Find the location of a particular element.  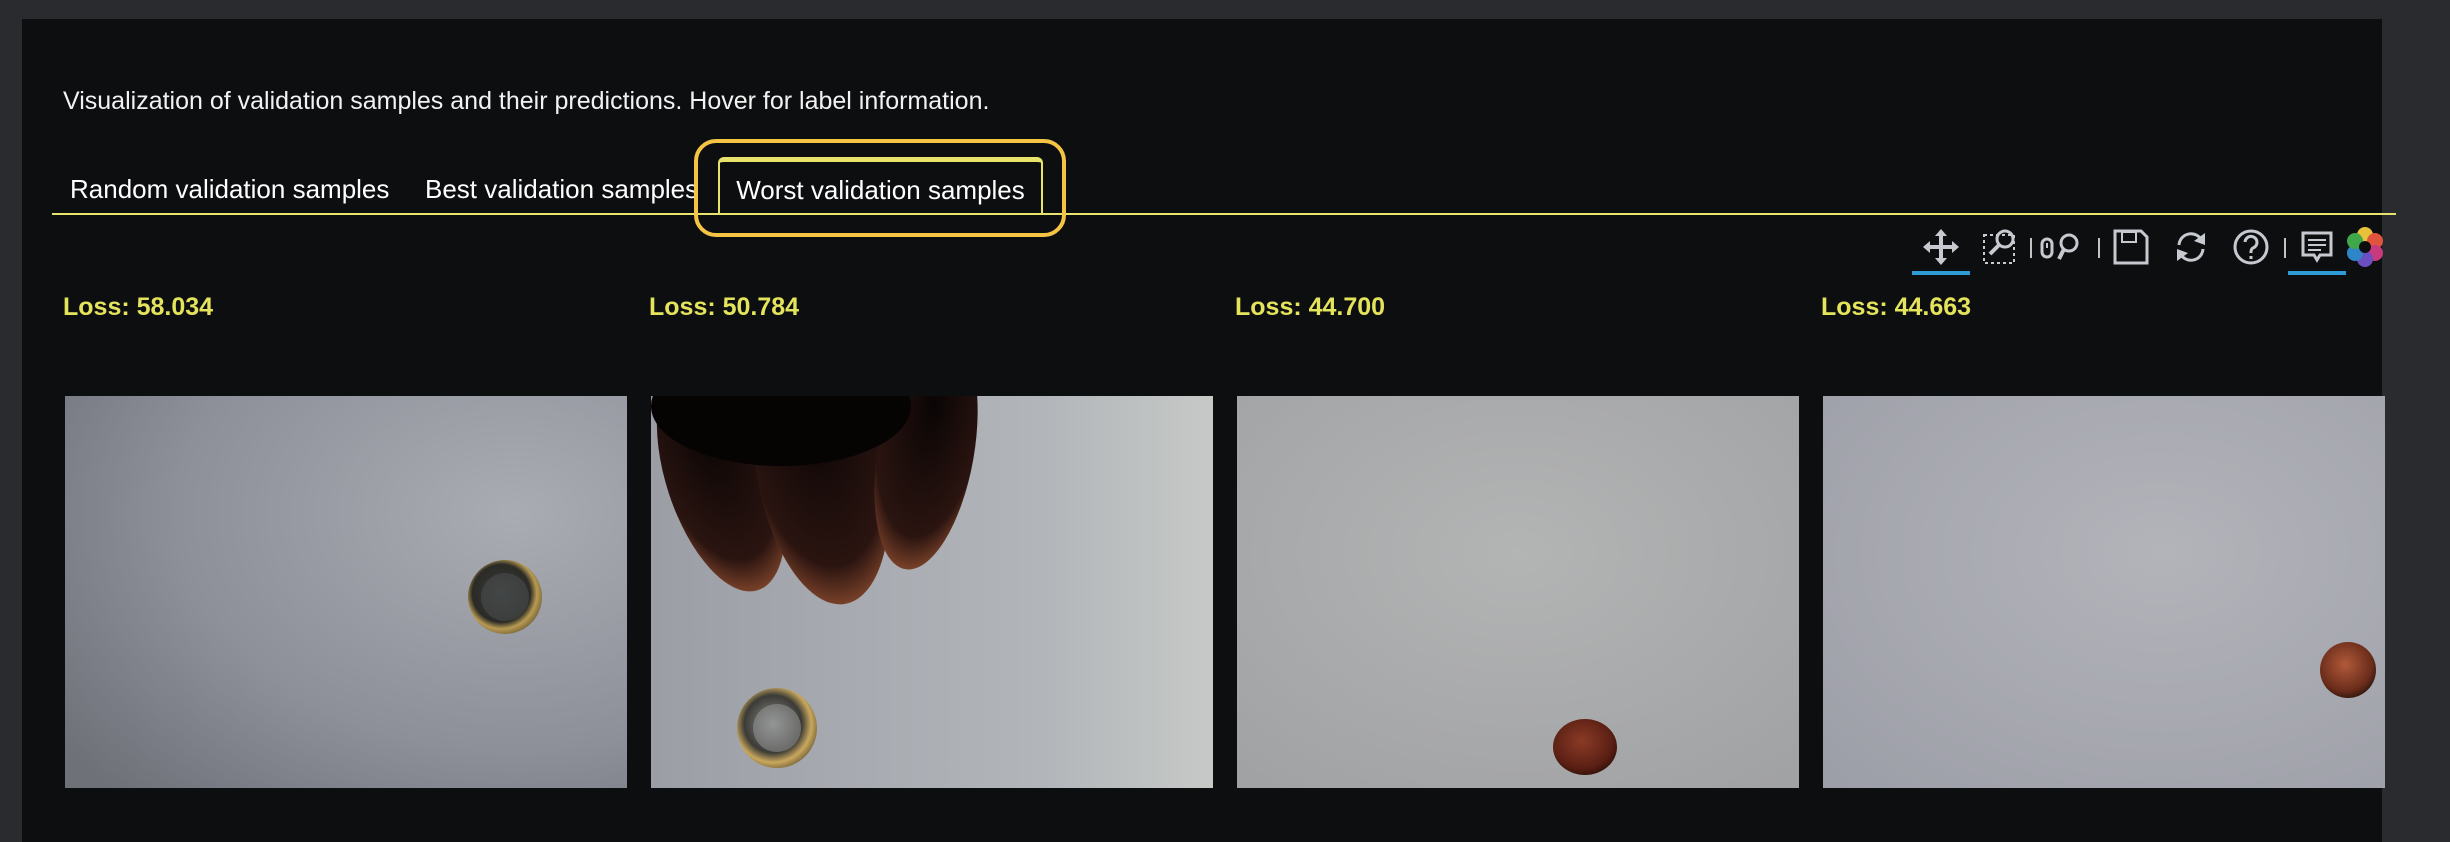

box-zoom-tool-button is located at coordinates (2001, 247).